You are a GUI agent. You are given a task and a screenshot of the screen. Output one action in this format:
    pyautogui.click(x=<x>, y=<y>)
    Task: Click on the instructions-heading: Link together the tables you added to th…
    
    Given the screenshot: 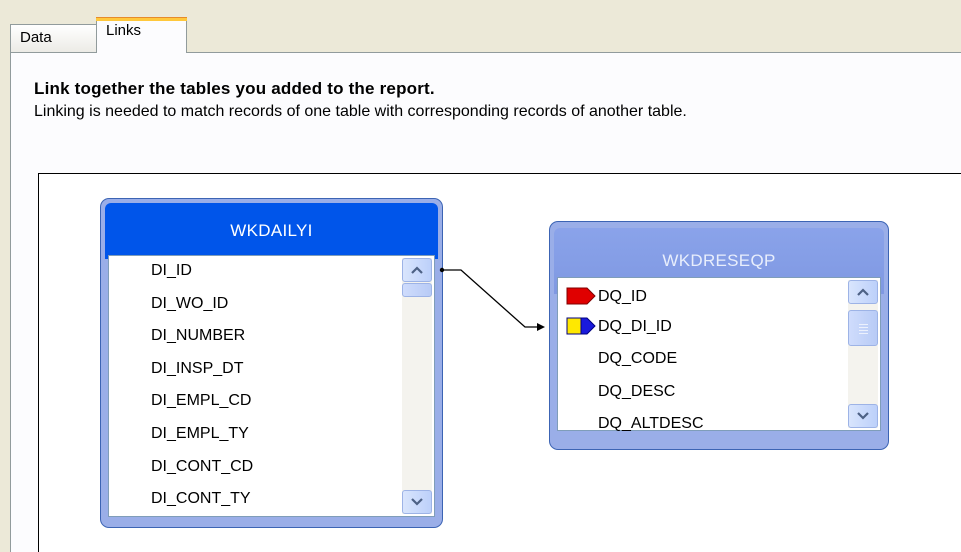 What is the action you would take?
    pyautogui.click(x=234, y=88)
    